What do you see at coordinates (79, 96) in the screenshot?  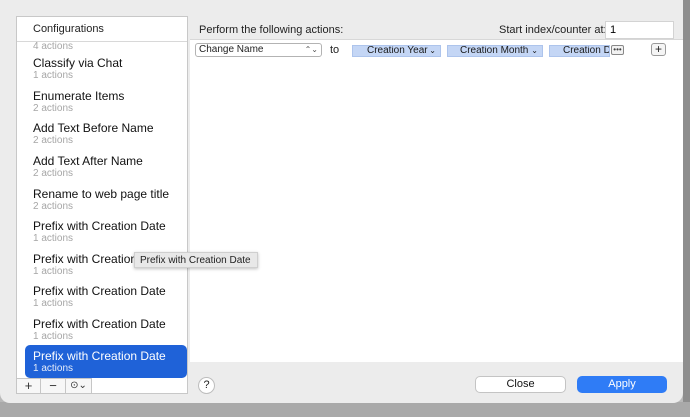 I see `item-name: Enumerate Items` at bounding box center [79, 96].